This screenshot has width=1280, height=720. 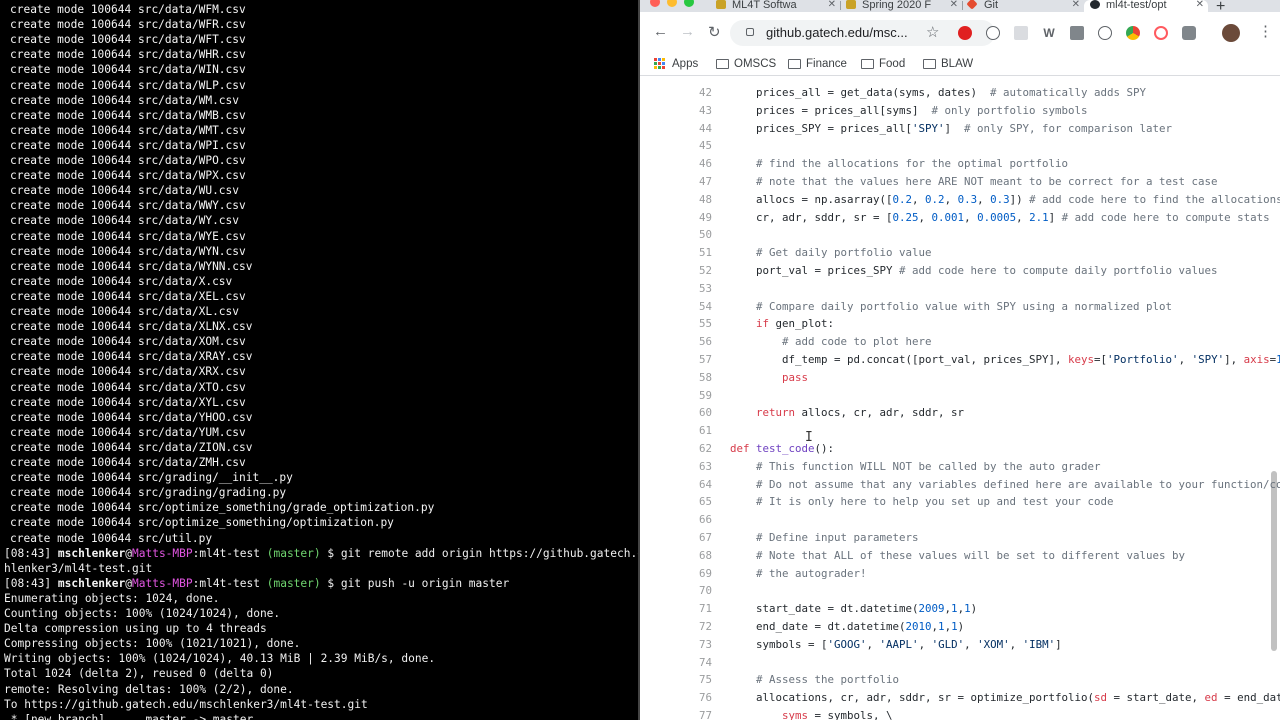 What do you see at coordinates (696, 289) in the screenshot?
I see `line-number: 53` at bounding box center [696, 289].